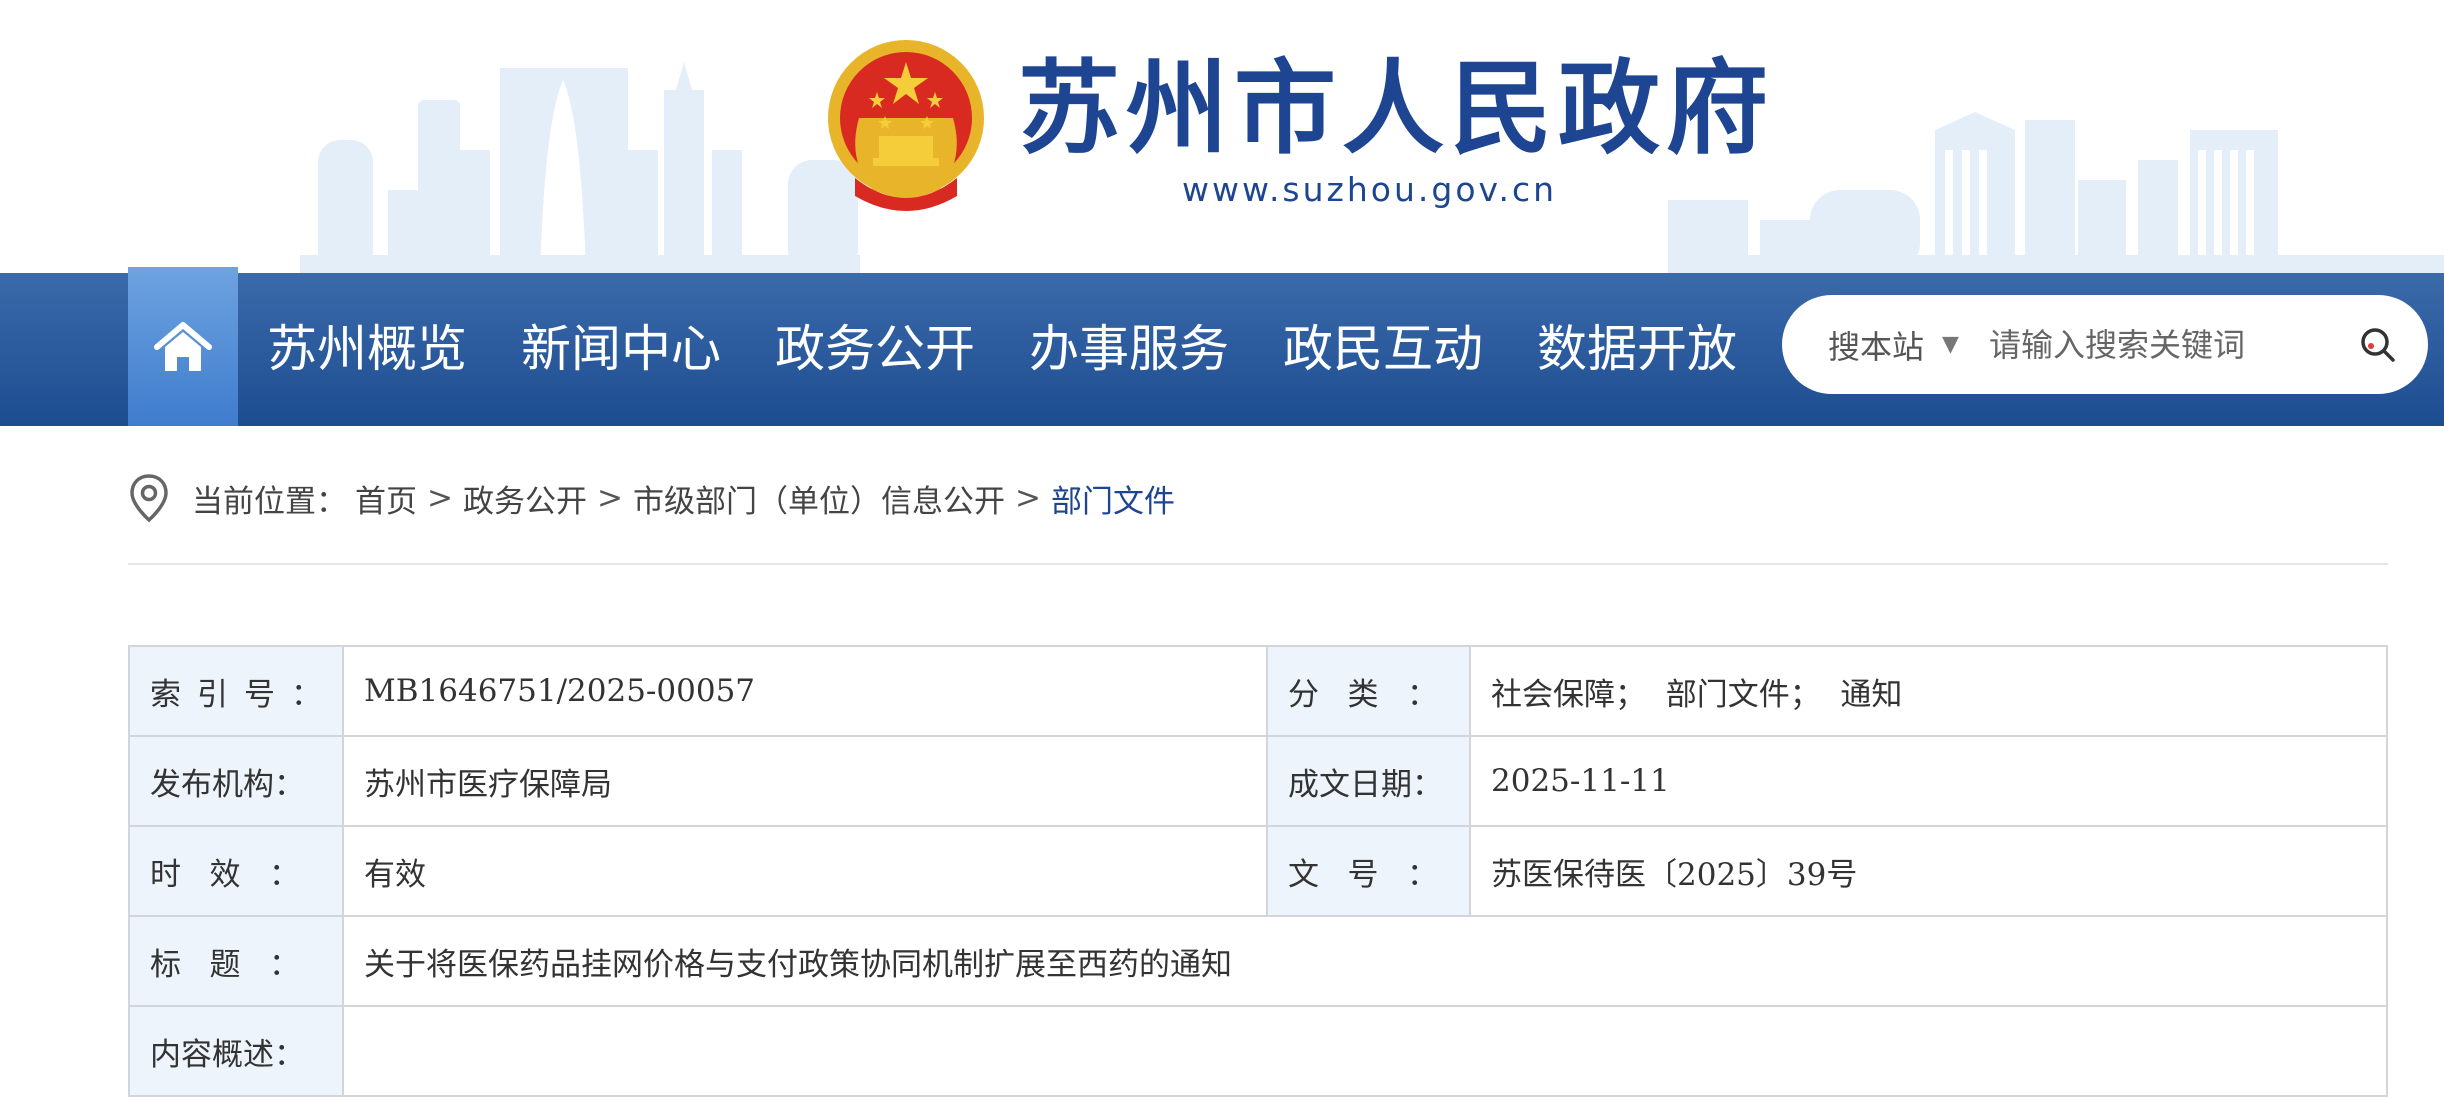 The image size is (2444, 1100). Describe the element at coordinates (621, 349) in the screenshot. I see `nav-item-news: 新闻中心` at that location.